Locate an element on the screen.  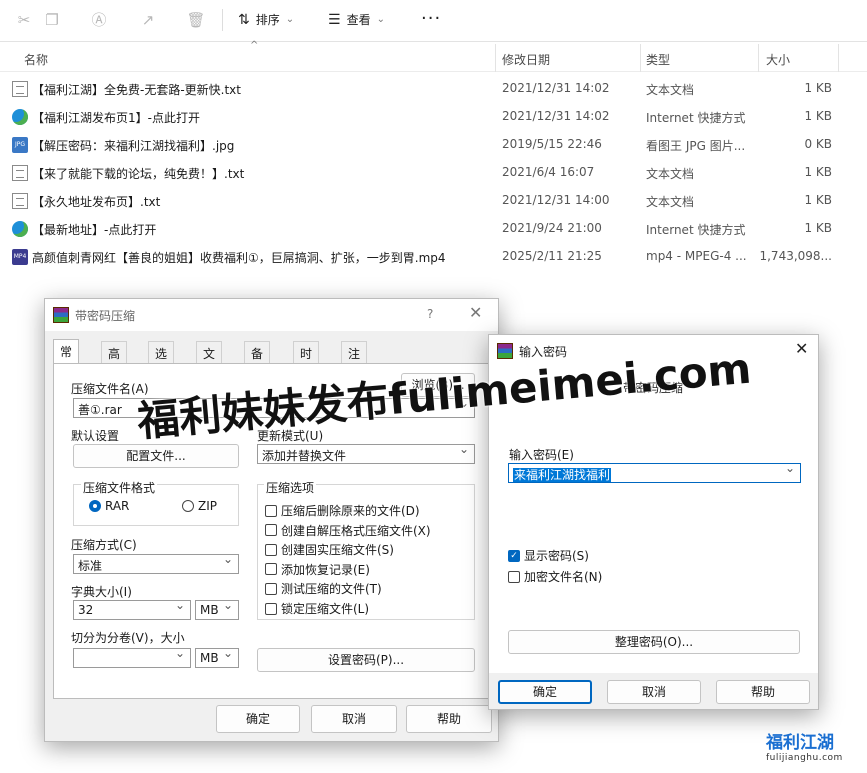
tab-comment: 注释 is located at coordinates (354, 359).